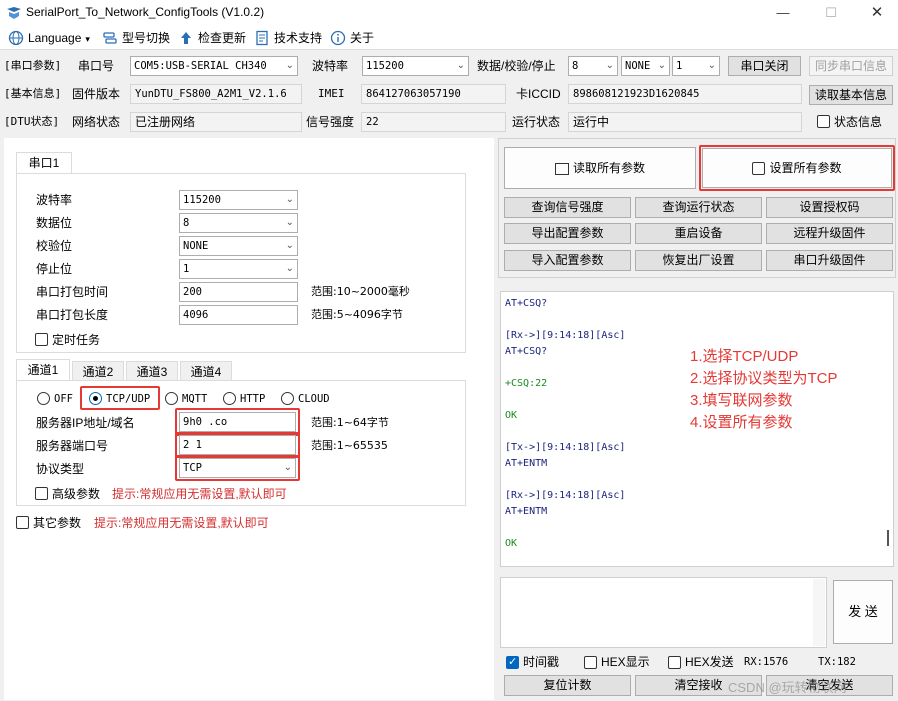  Describe the element at coordinates (685, 94) in the screenshot. I see `iccid-field: 898608121923D1620845` at that location.